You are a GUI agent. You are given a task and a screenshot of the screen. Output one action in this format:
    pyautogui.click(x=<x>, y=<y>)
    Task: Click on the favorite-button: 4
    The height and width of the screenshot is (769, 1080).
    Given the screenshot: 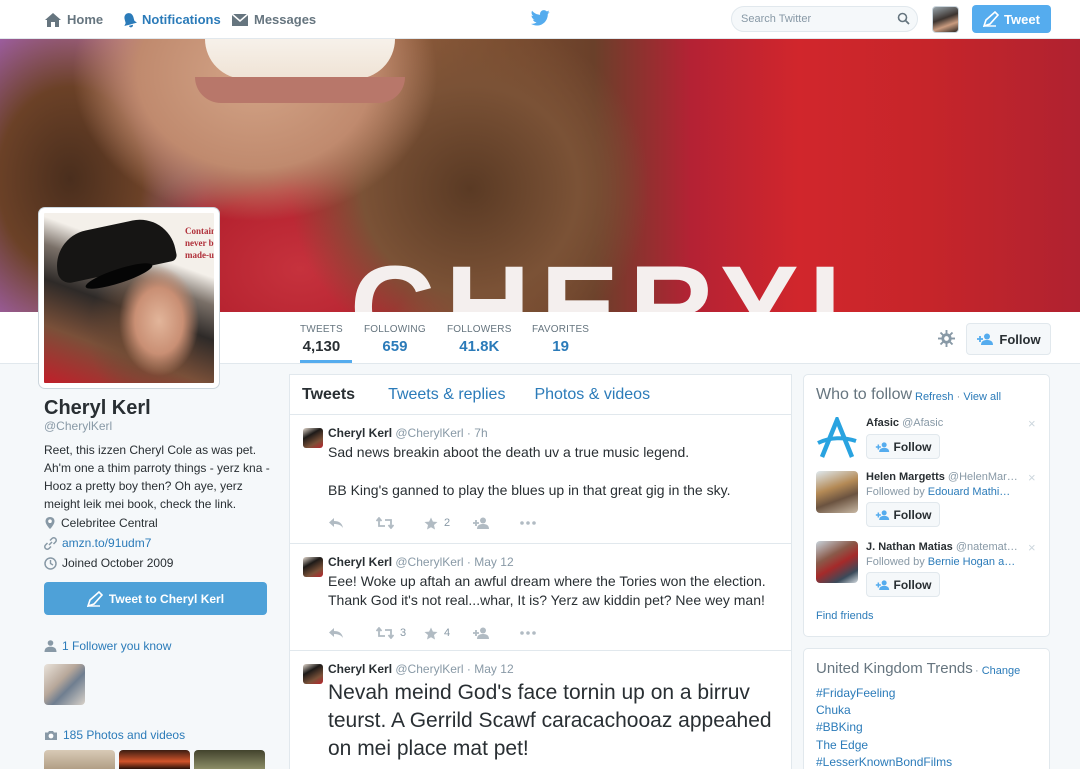 What is the action you would take?
    pyautogui.click(x=448, y=633)
    